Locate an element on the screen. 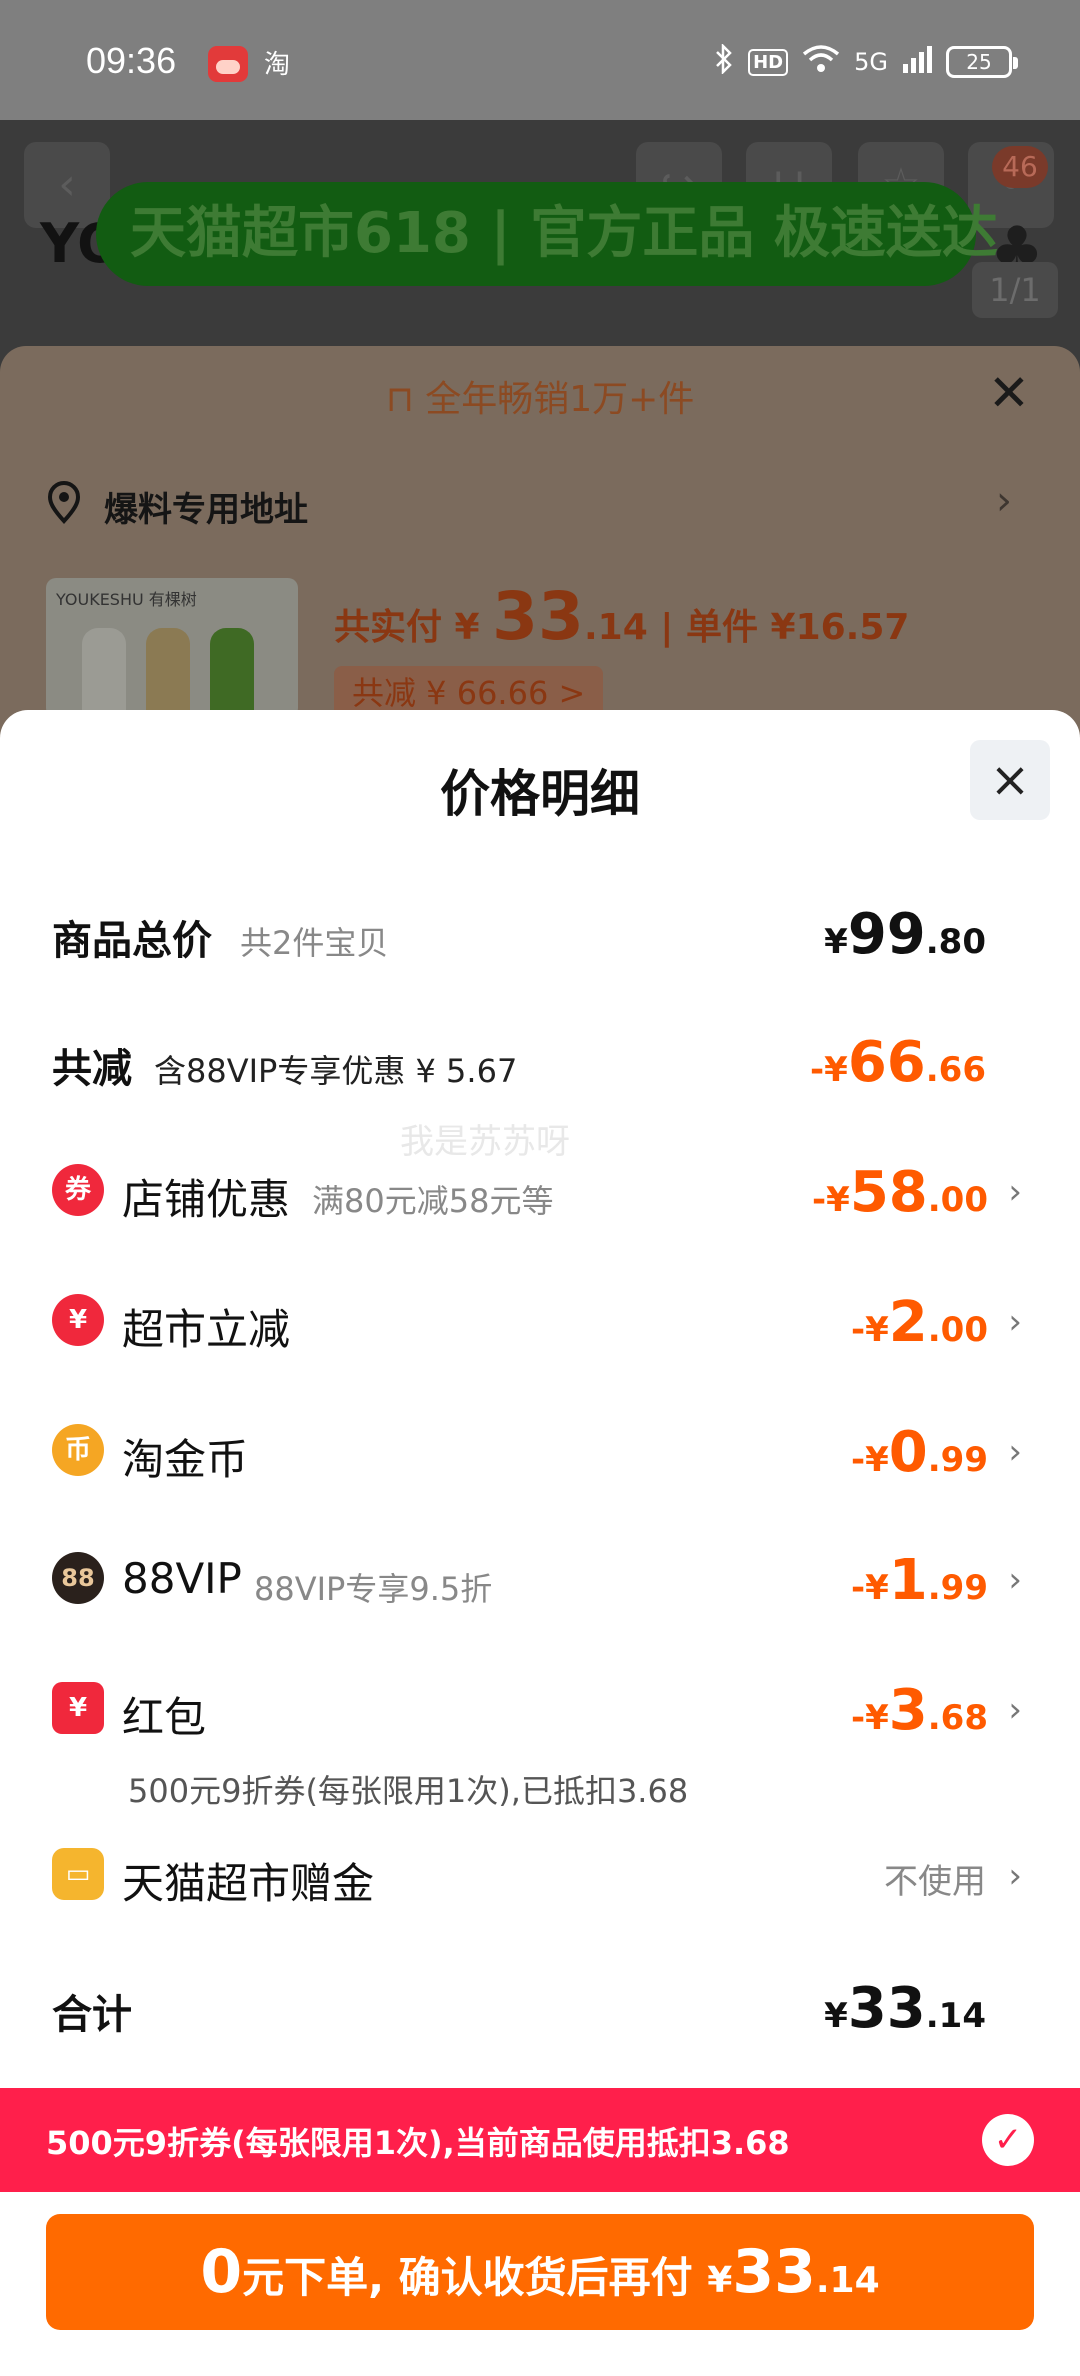 This screenshot has height=2376, width=1080. total-reduction-amount: -¥66.66 is located at coordinates (898, 1062).